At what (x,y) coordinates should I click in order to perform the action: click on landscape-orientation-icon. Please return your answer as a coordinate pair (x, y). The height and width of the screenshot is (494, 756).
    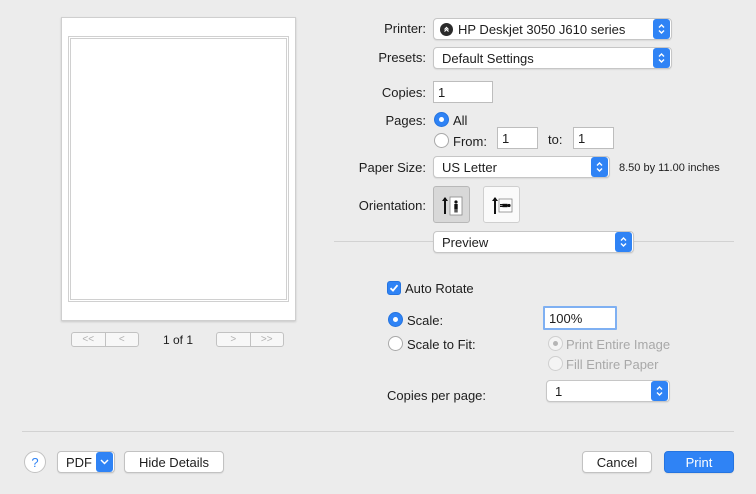
    Looking at the image, I should click on (501, 205).